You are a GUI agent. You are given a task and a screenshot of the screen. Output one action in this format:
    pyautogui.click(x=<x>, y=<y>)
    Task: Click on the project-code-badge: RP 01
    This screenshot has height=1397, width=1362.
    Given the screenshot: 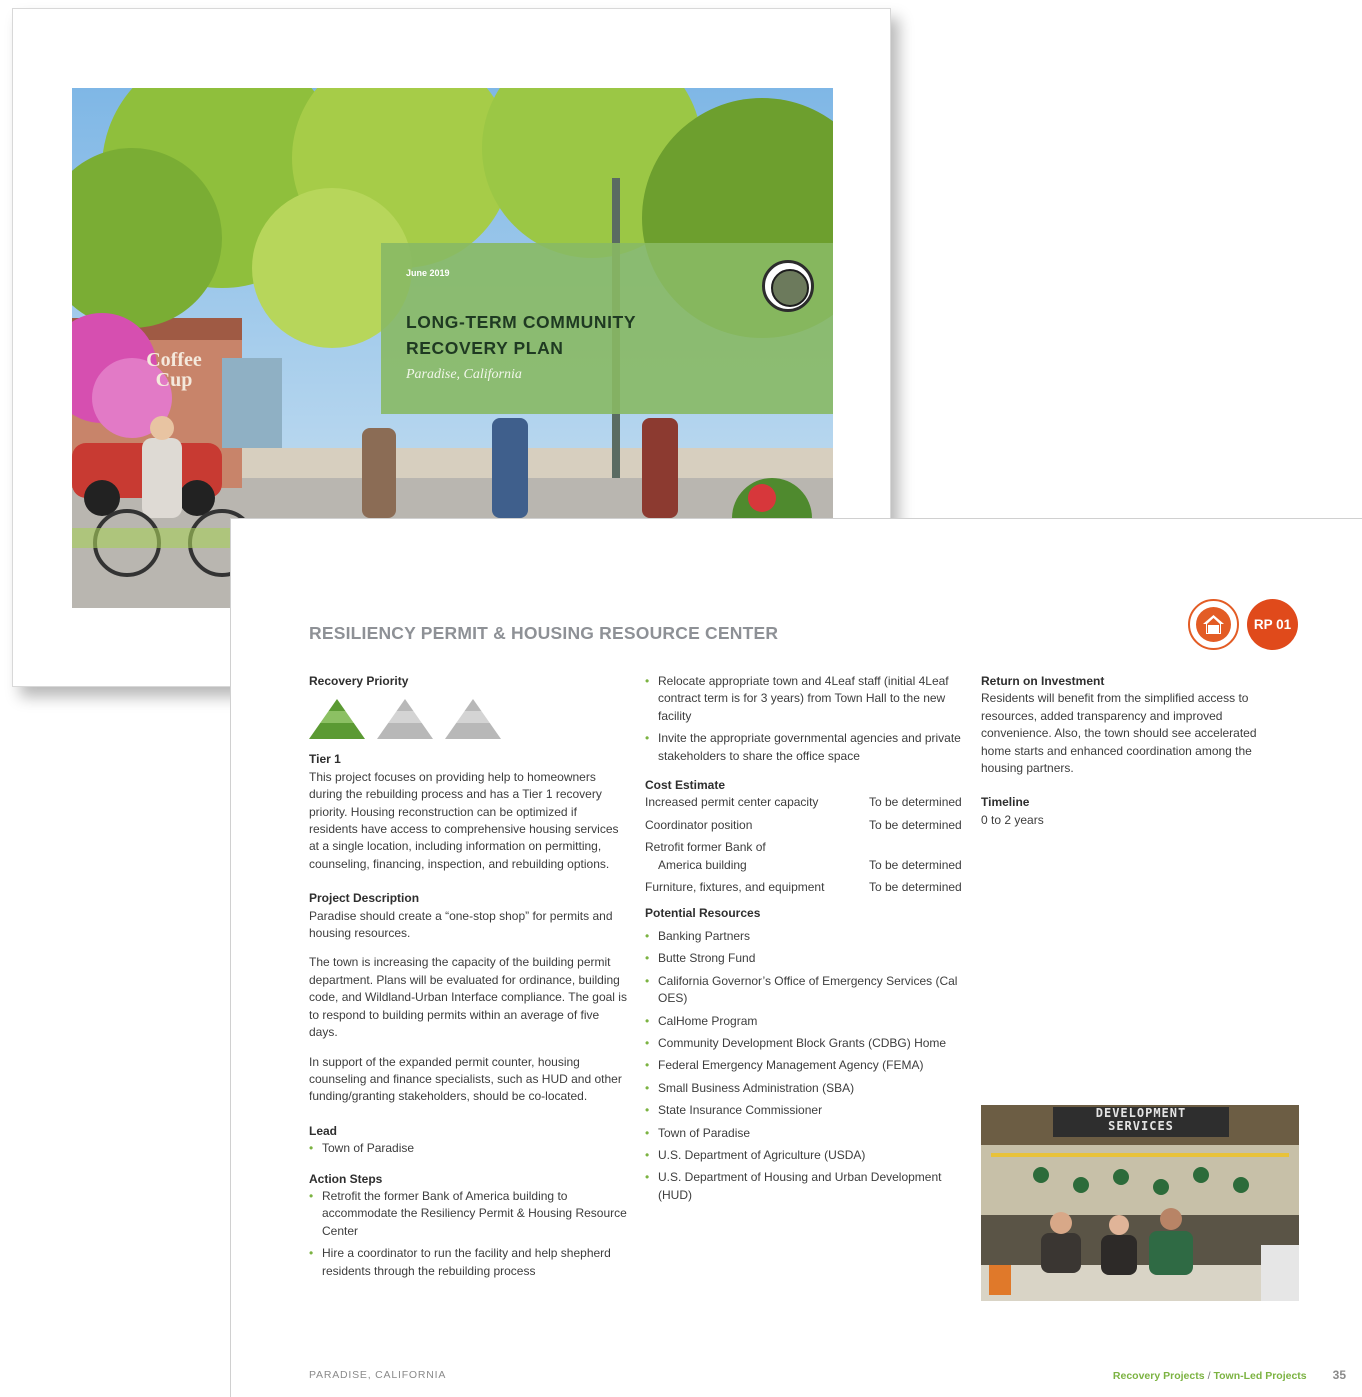 What is the action you would take?
    pyautogui.click(x=1272, y=624)
    